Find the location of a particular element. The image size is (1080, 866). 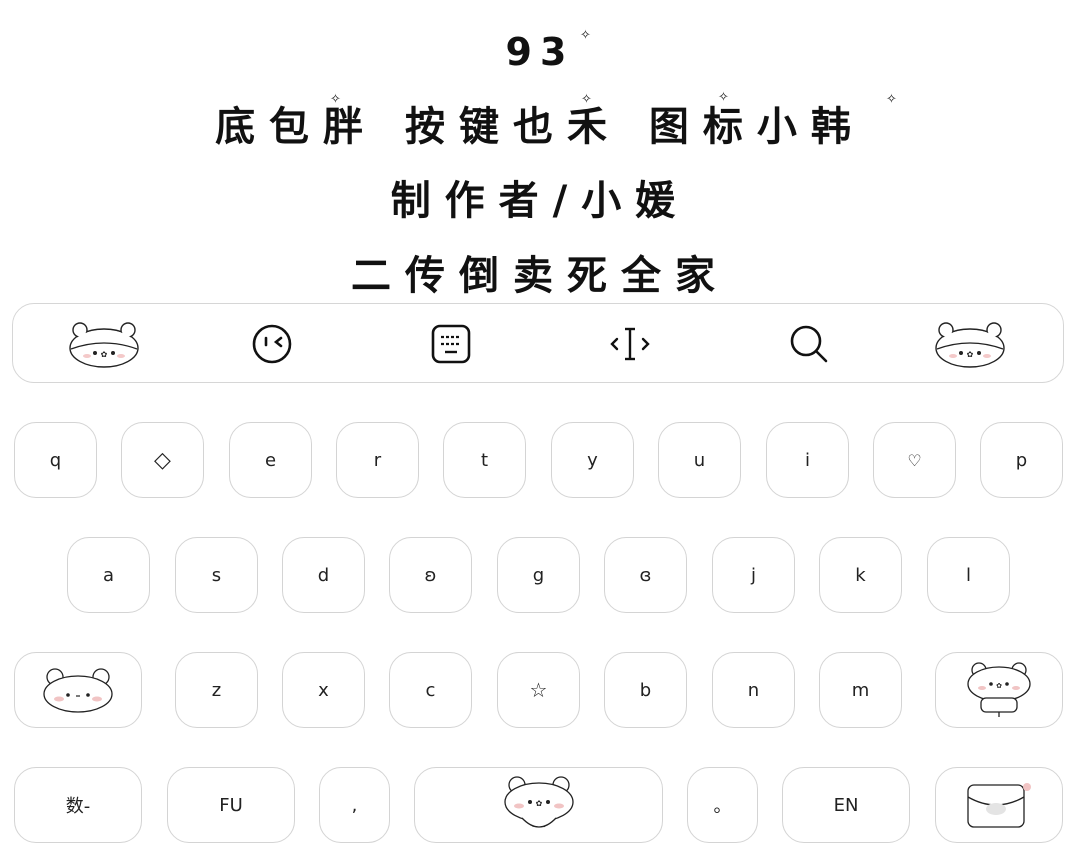

key-v: ☆ is located at coordinates (538, 690).